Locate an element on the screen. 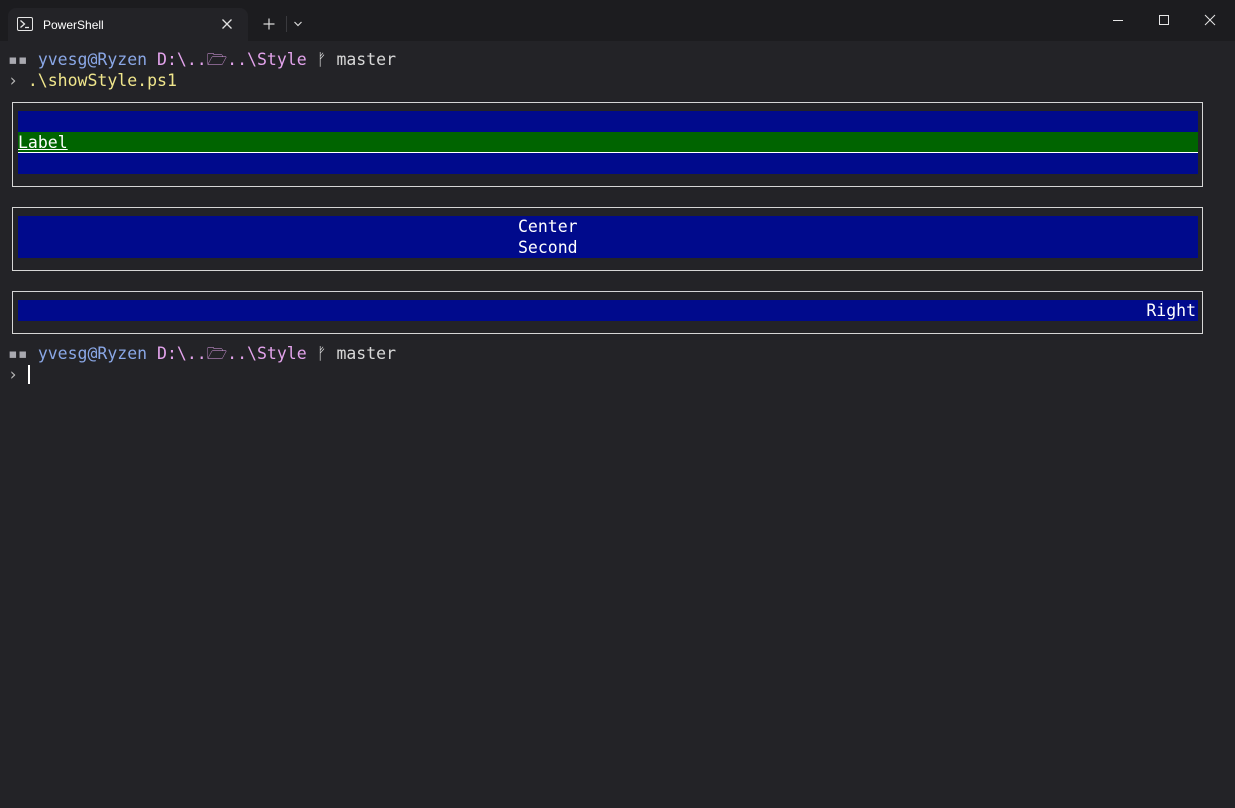  command-text: .\showStyle.ps1 is located at coordinates (102, 80).